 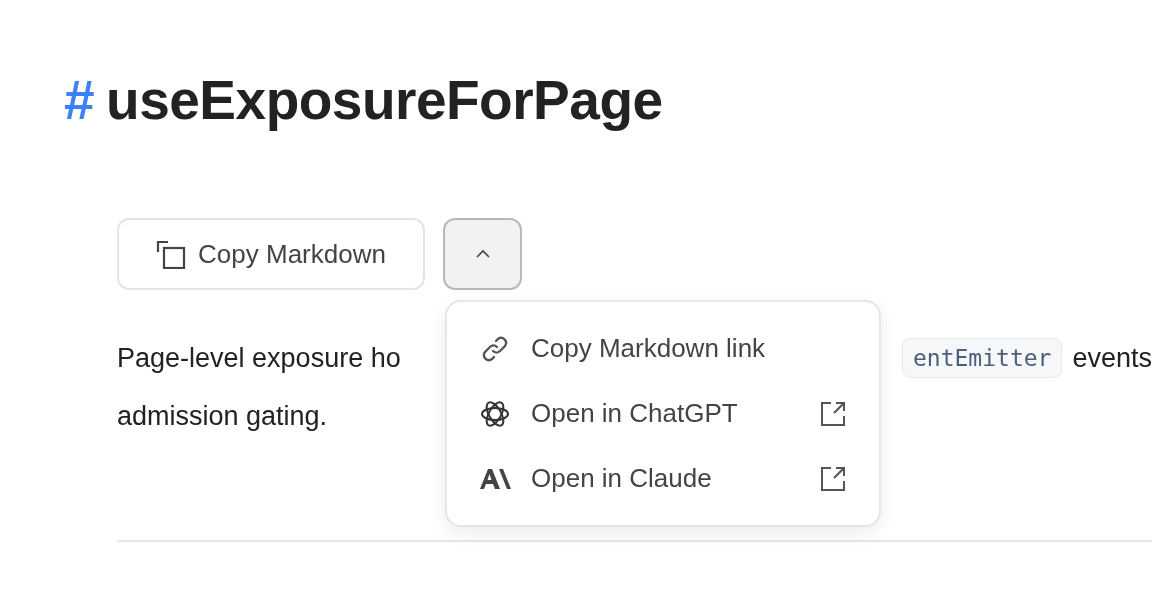 I want to click on menu-item: Open in ChatGPT, so click(x=663, y=413).